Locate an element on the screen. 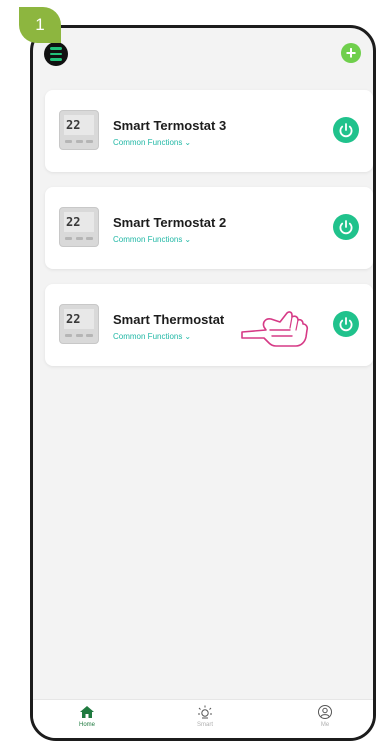 This screenshot has width=385, height=748. device-name: Smart Thermostat is located at coordinates (169, 319).